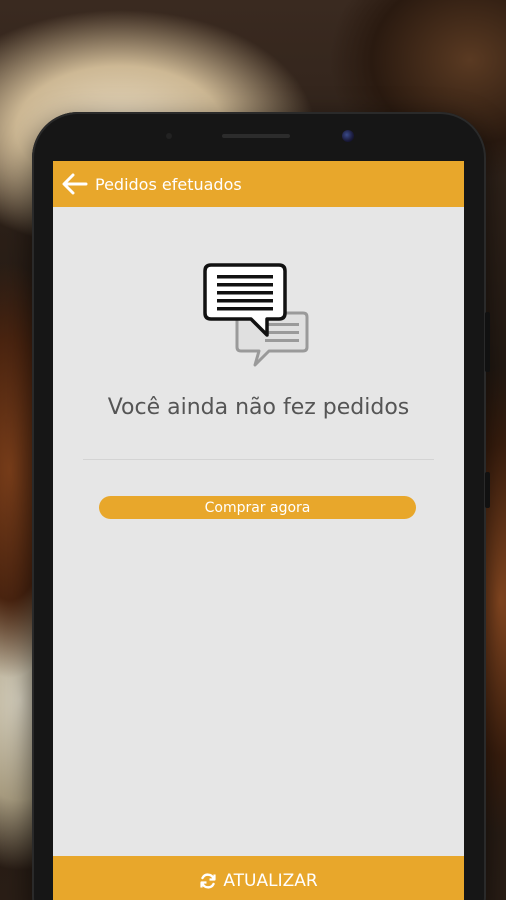 This screenshot has width=506, height=900. Describe the element at coordinates (258, 459) in the screenshot. I see `divider` at that location.